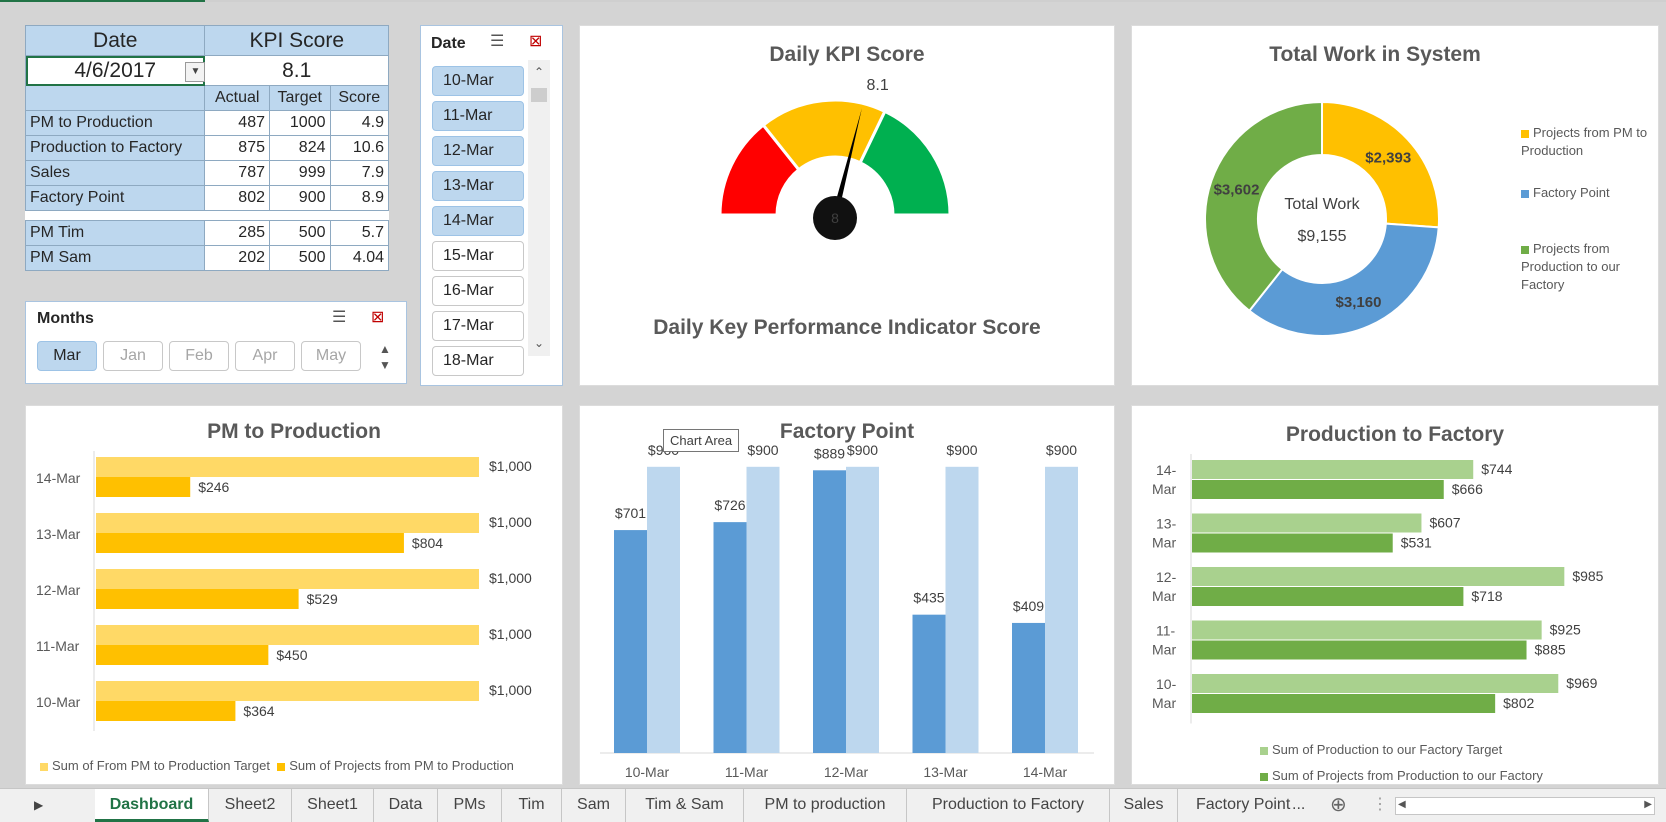 The height and width of the screenshot is (822, 1666). I want to click on date-chip-18-mar: 18-Mar, so click(478, 361).